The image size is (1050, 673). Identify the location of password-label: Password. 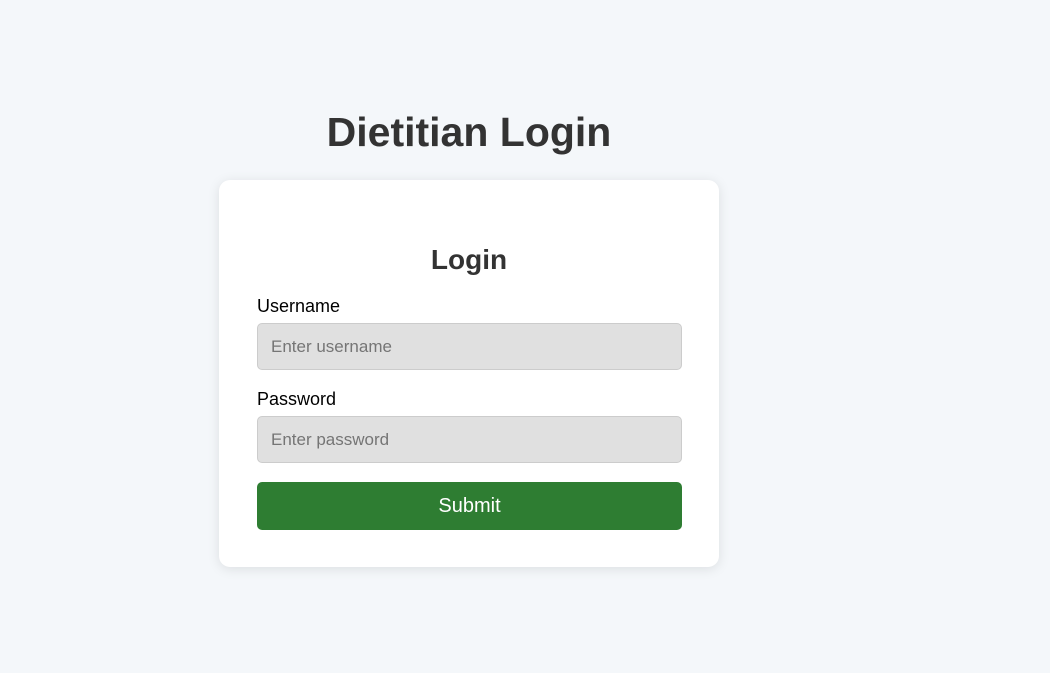
(297, 399).